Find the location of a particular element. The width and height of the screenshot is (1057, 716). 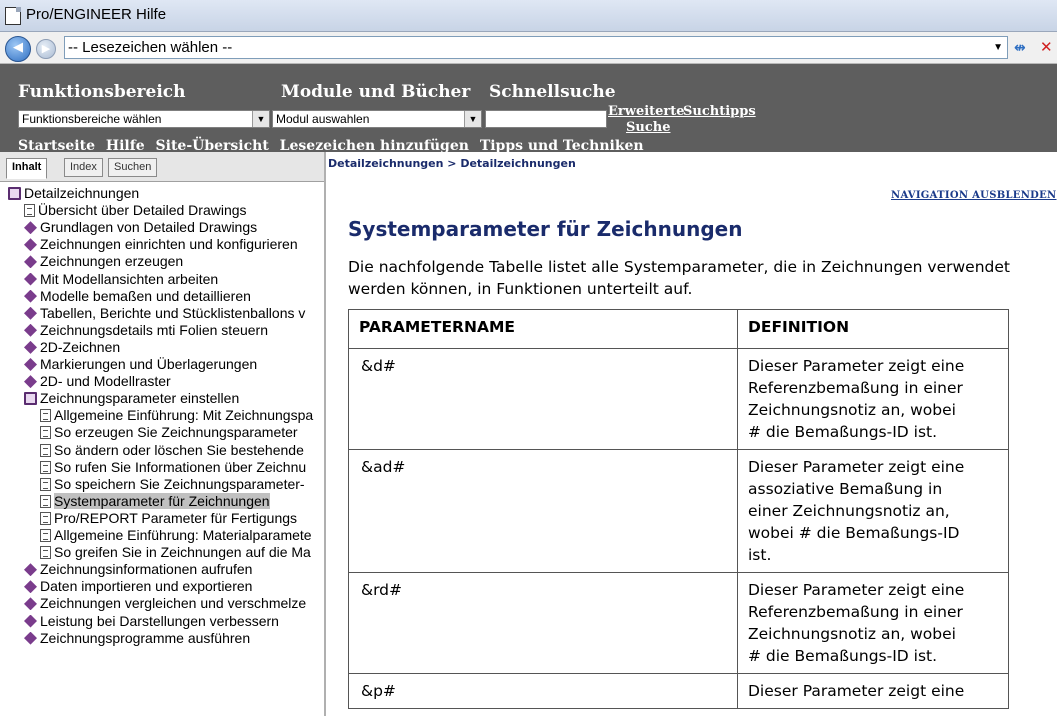

tree-item-label: Leistung bei Darstellungen verbessern is located at coordinates (159, 620).